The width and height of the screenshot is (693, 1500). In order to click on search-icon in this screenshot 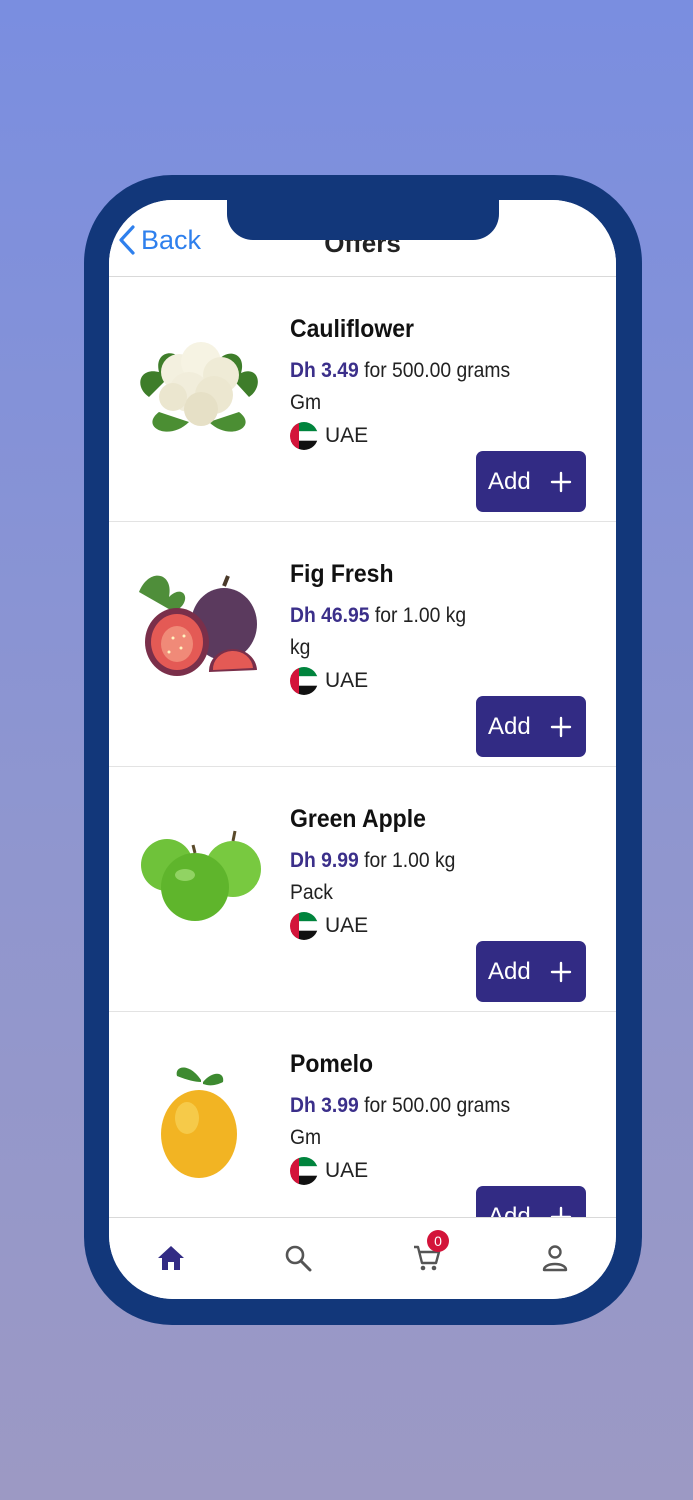, I will do `click(298, 1258)`.